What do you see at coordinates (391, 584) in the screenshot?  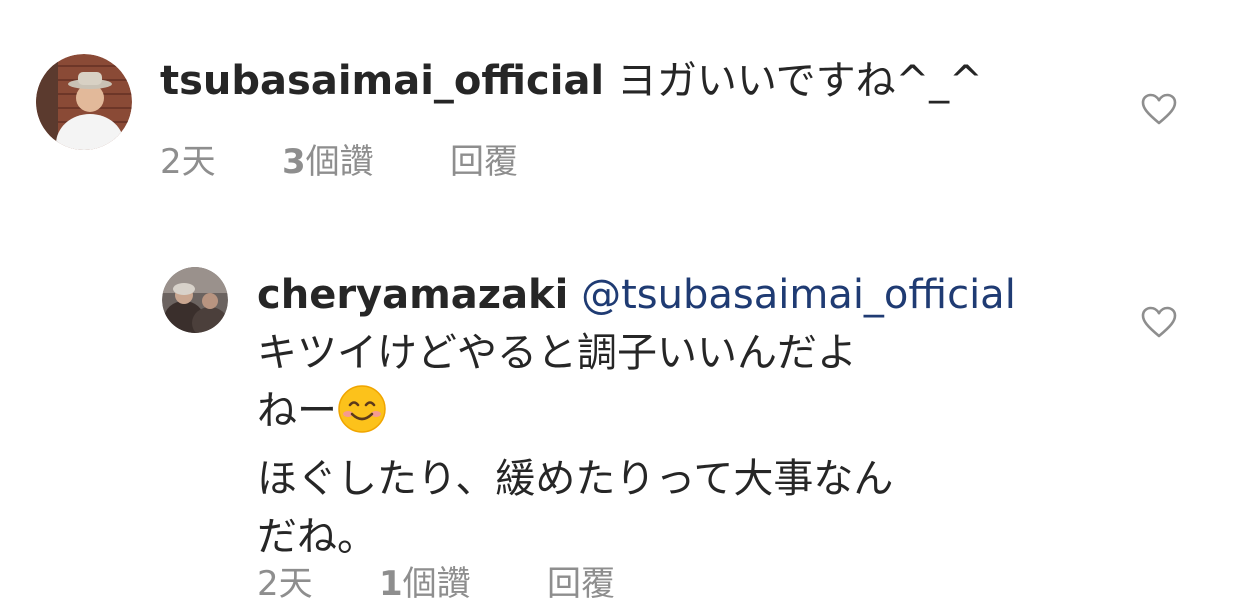 I see `like-count-number: 1` at bounding box center [391, 584].